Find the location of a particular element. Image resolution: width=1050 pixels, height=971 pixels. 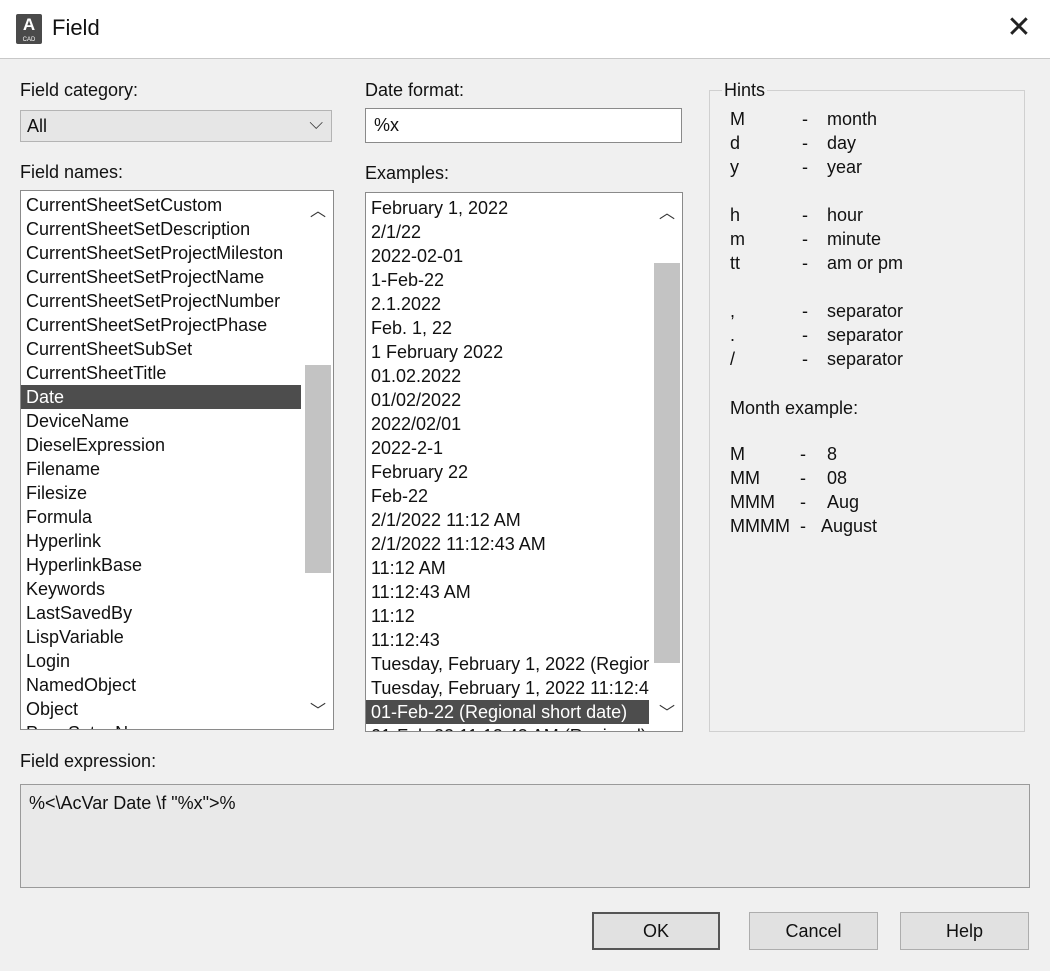

example-item: 2/1/22 is located at coordinates (507, 232).